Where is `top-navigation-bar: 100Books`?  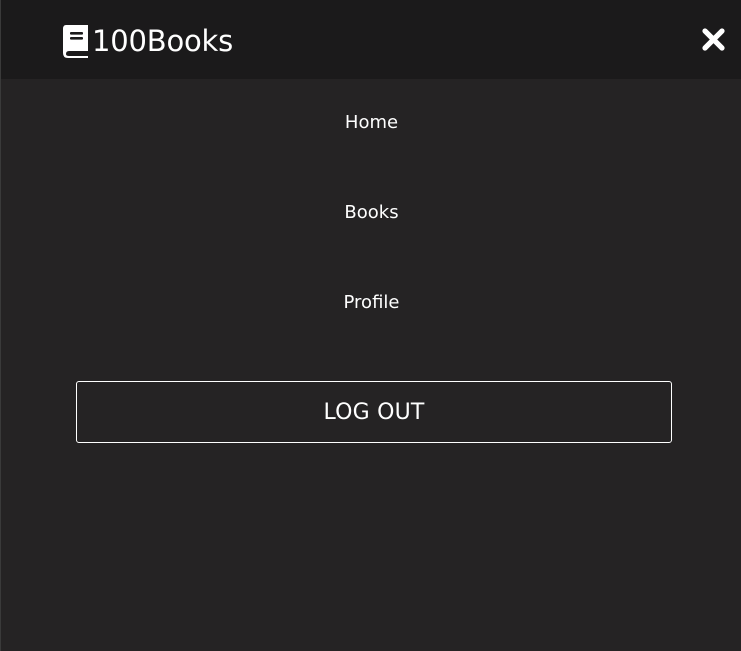 top-navigation-bar: 100Books is located at coordinates (371, 39).